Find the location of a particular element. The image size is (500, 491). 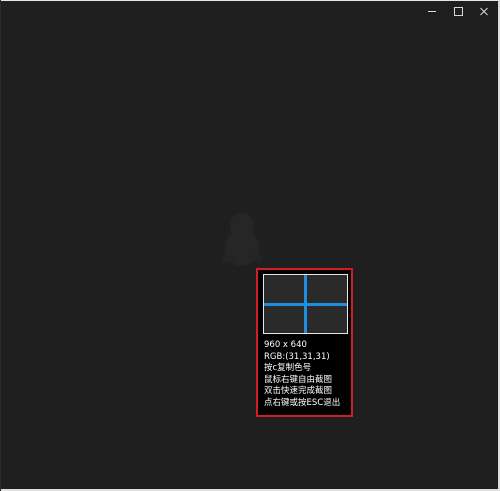

hint-copy-color: 按c复制色号 is located at coordinates (288, 368).